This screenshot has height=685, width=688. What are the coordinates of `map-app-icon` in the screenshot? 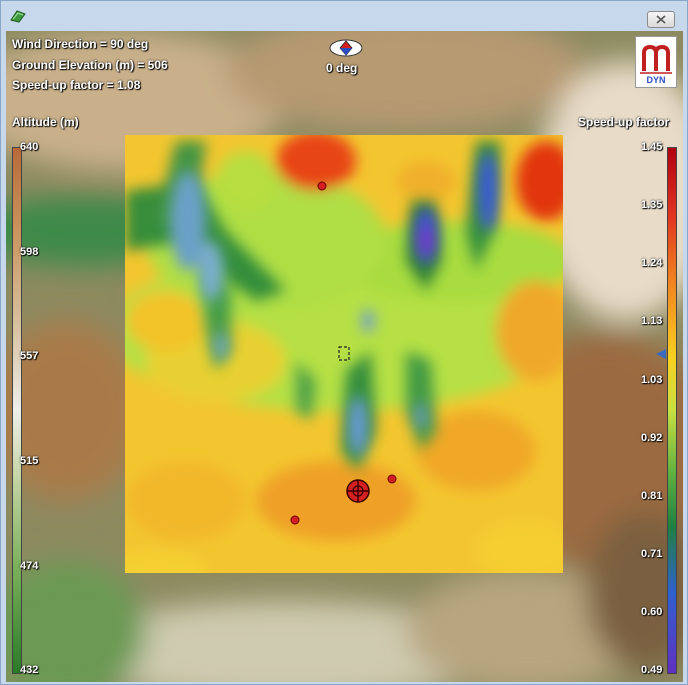 It's located at (18, 16).